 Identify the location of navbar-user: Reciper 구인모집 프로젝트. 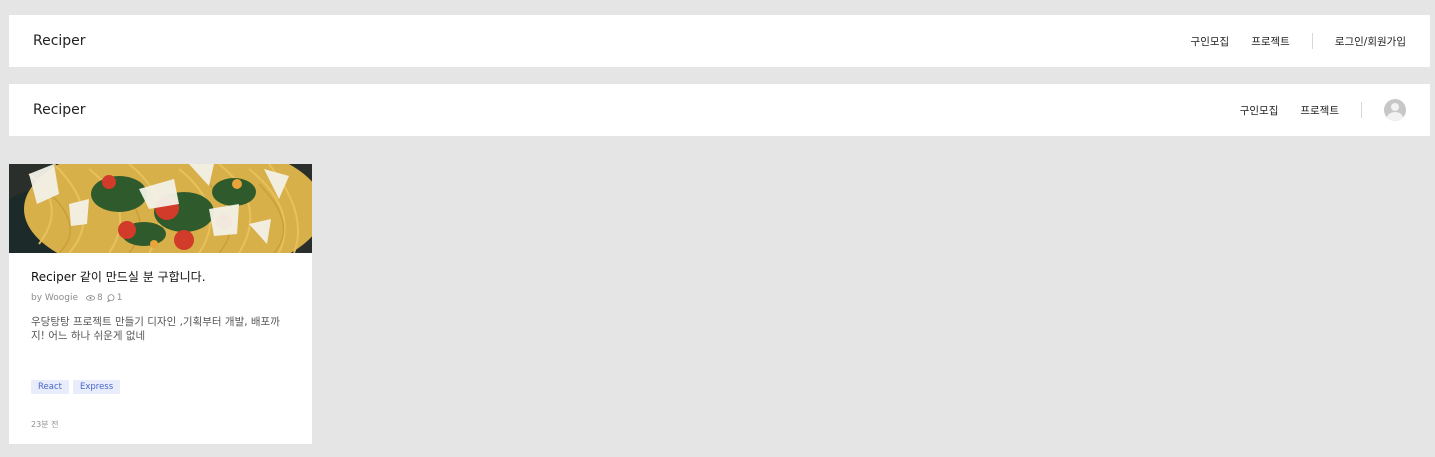
(719, 110).